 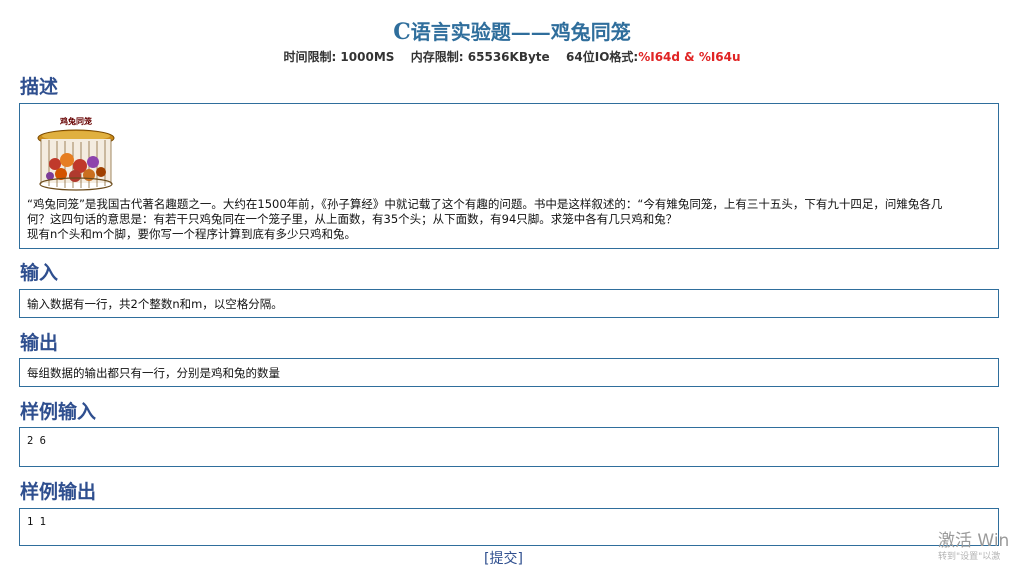 What do you see at coordinates (339, 57) in the screenshot?
I see `time-limit: 时间限制: 1000MS` at bounding box center [339, 57].